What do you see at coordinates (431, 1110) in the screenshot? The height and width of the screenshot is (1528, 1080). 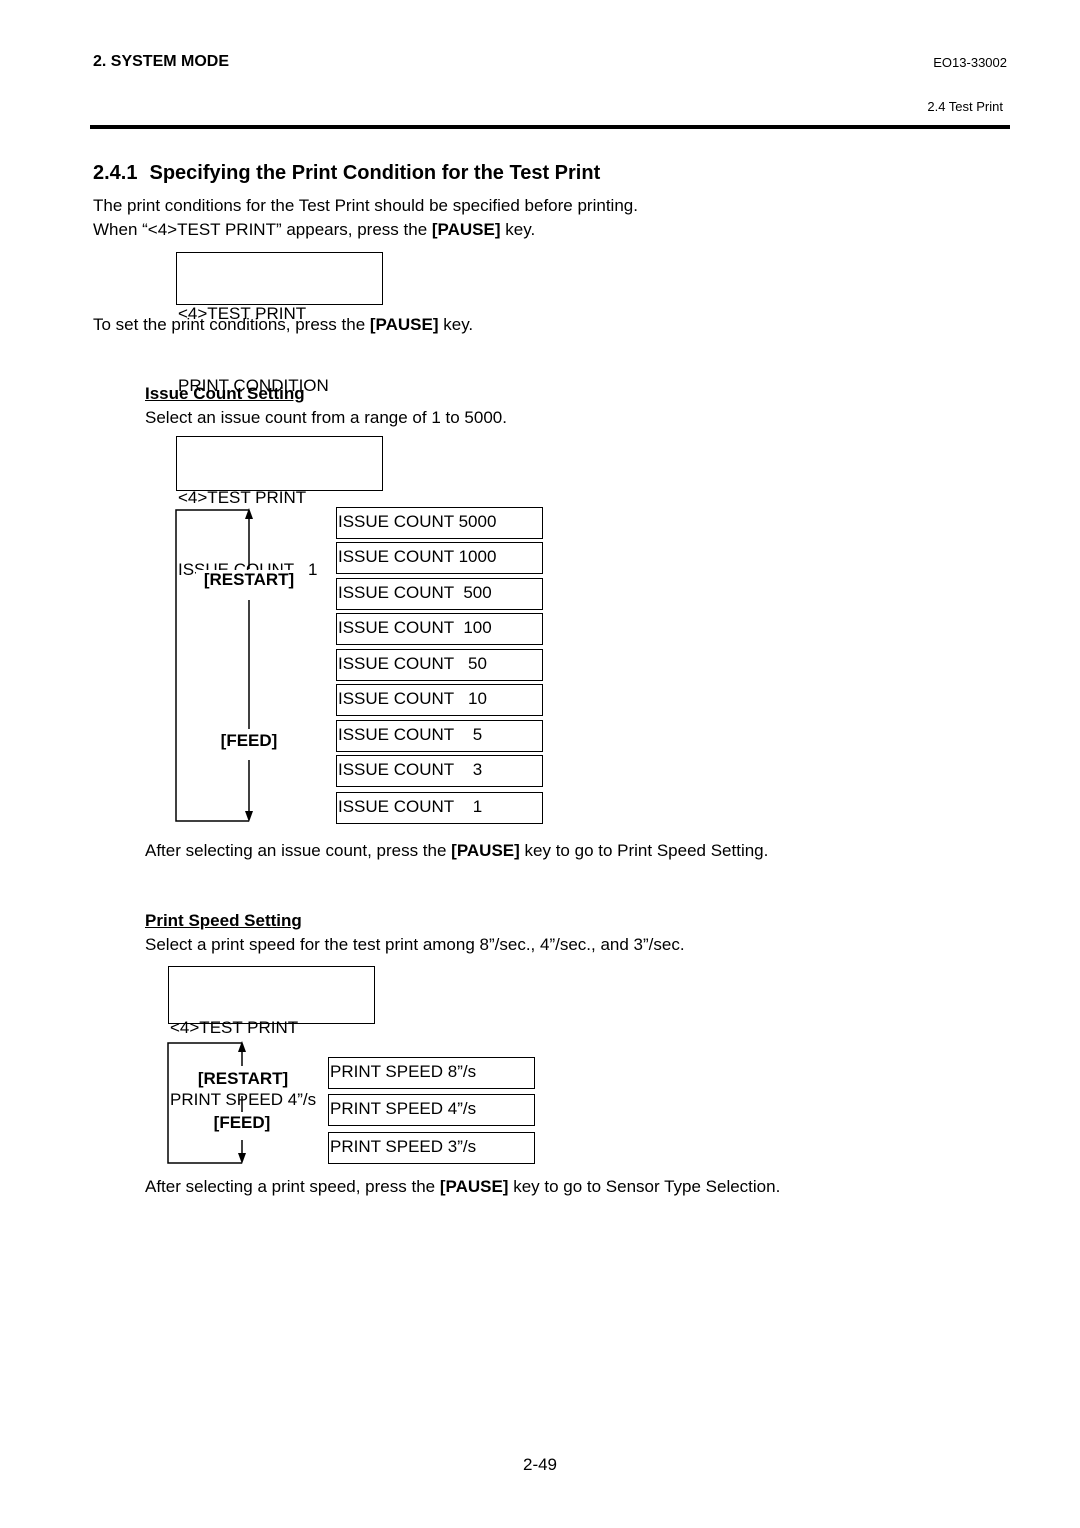 I see `print-speed-option: PRINT SPEED 4”/s` at bounding box center [431, 1110].